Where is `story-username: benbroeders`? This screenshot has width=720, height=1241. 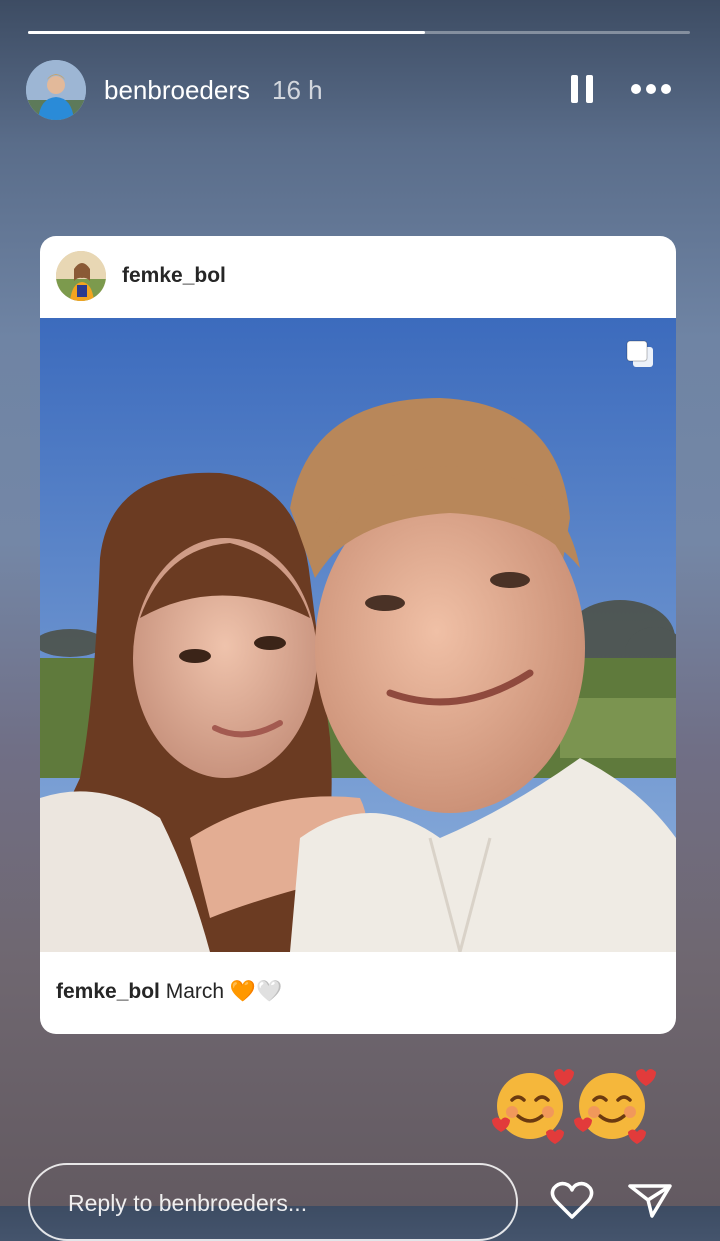 story-username: benbroeders is located at coordinates (177, 90).